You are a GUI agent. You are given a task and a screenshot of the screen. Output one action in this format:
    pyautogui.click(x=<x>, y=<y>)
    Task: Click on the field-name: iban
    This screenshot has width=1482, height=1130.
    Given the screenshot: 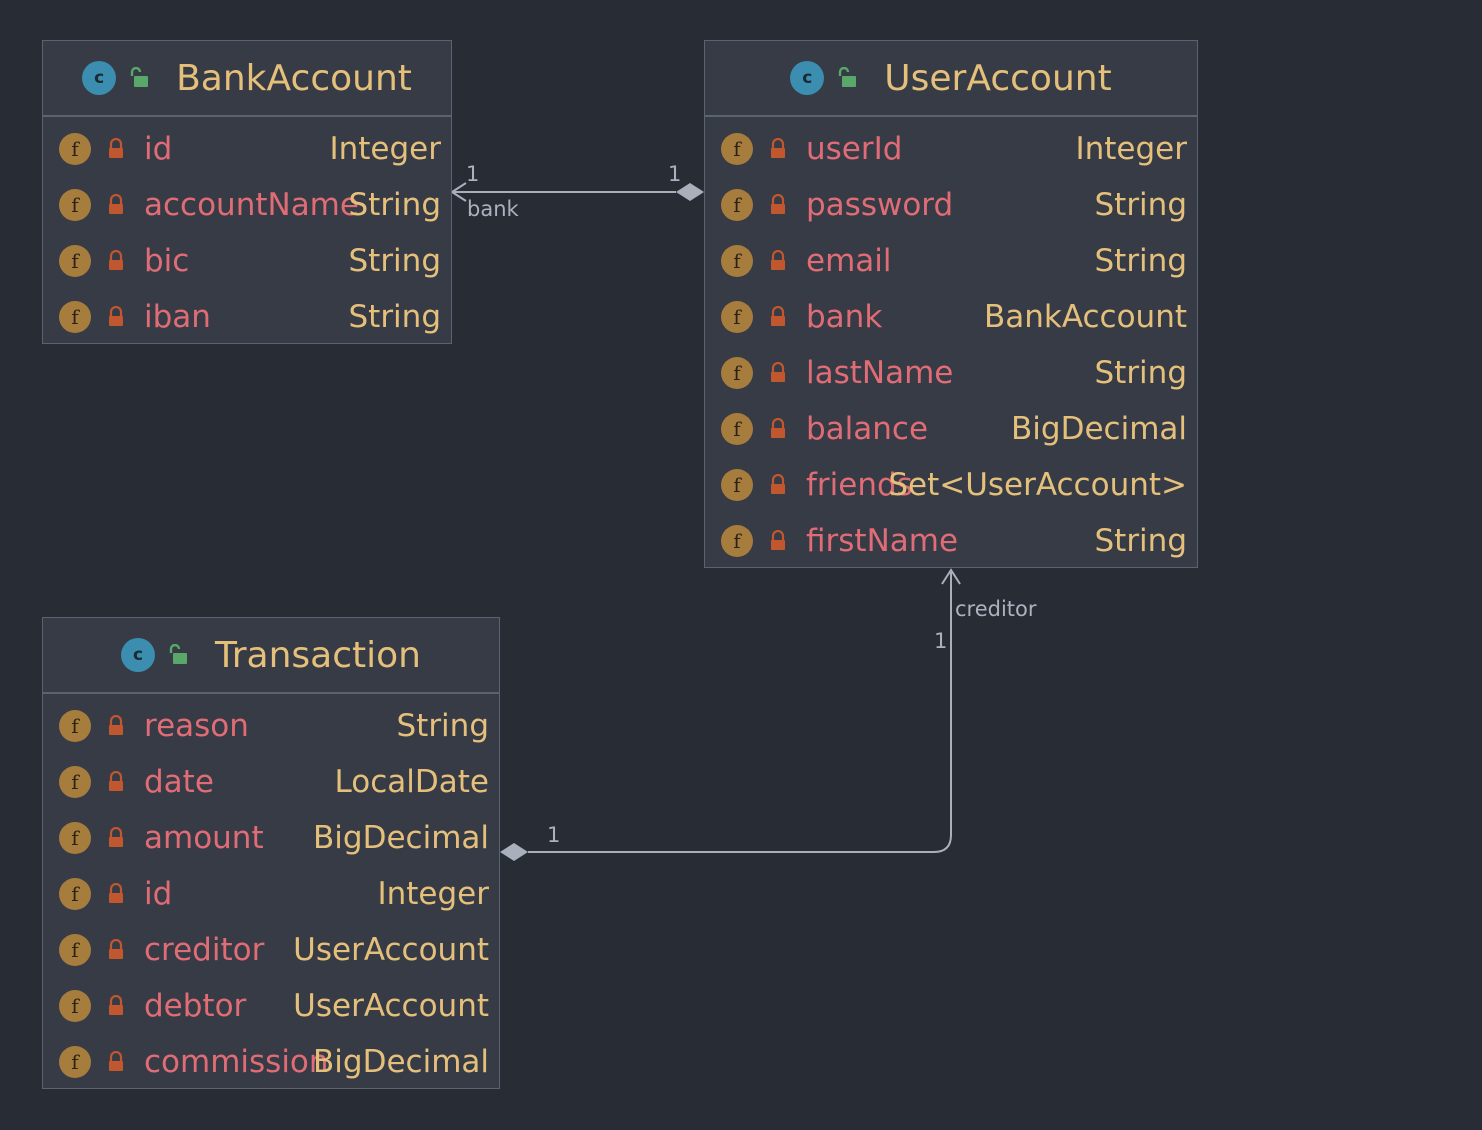 What is the action you would take?
    pyautogui.click(x=177, y=317)
    